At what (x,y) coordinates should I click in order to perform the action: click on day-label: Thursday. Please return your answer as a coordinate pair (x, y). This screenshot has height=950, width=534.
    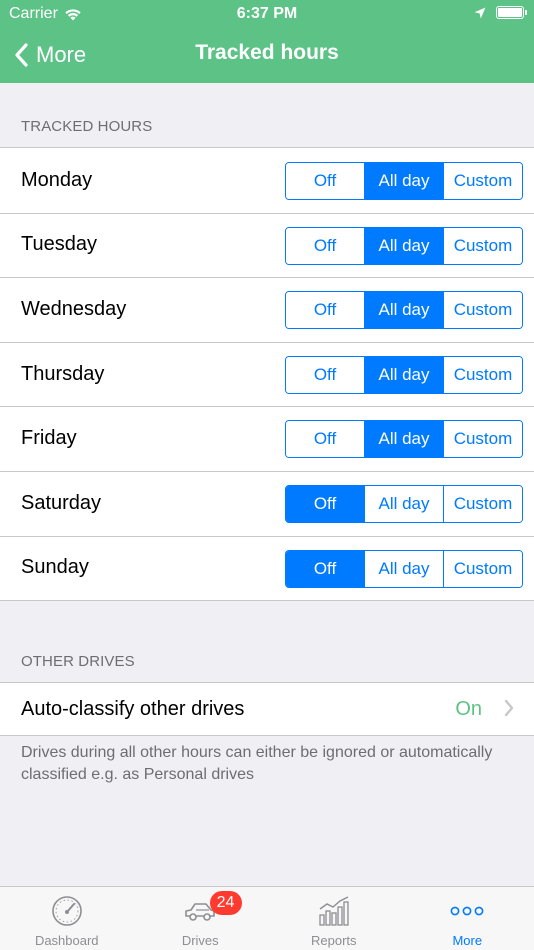
    Looking at the image, I should click on (63, 373).